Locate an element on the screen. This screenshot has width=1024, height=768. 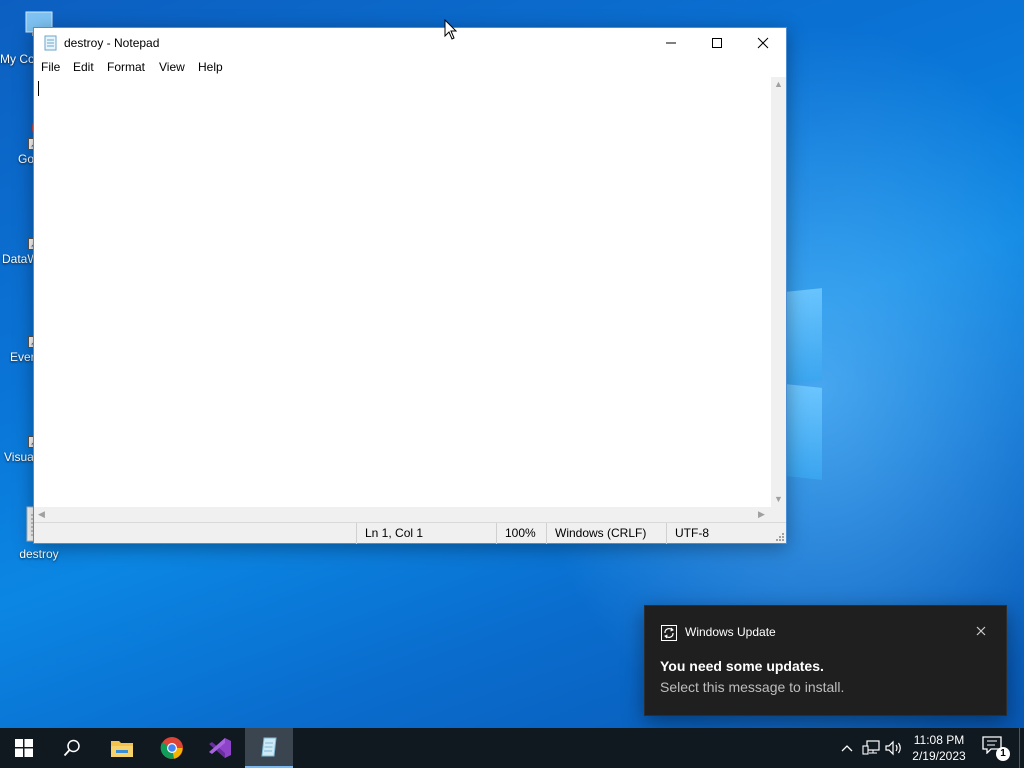
menu-file: File is located at coordinates (50, 67).